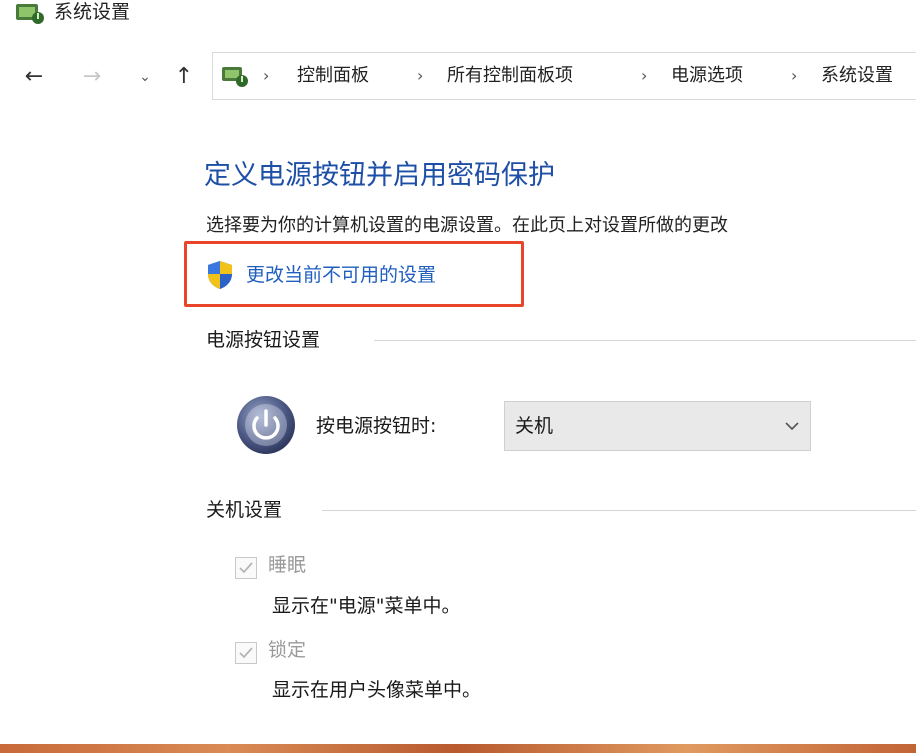  What do you see at coordinates (510, 76) in the screenshot?
I see `breadcrumb-all-items: 所有控制面板项` at bounding box center [510, 76].